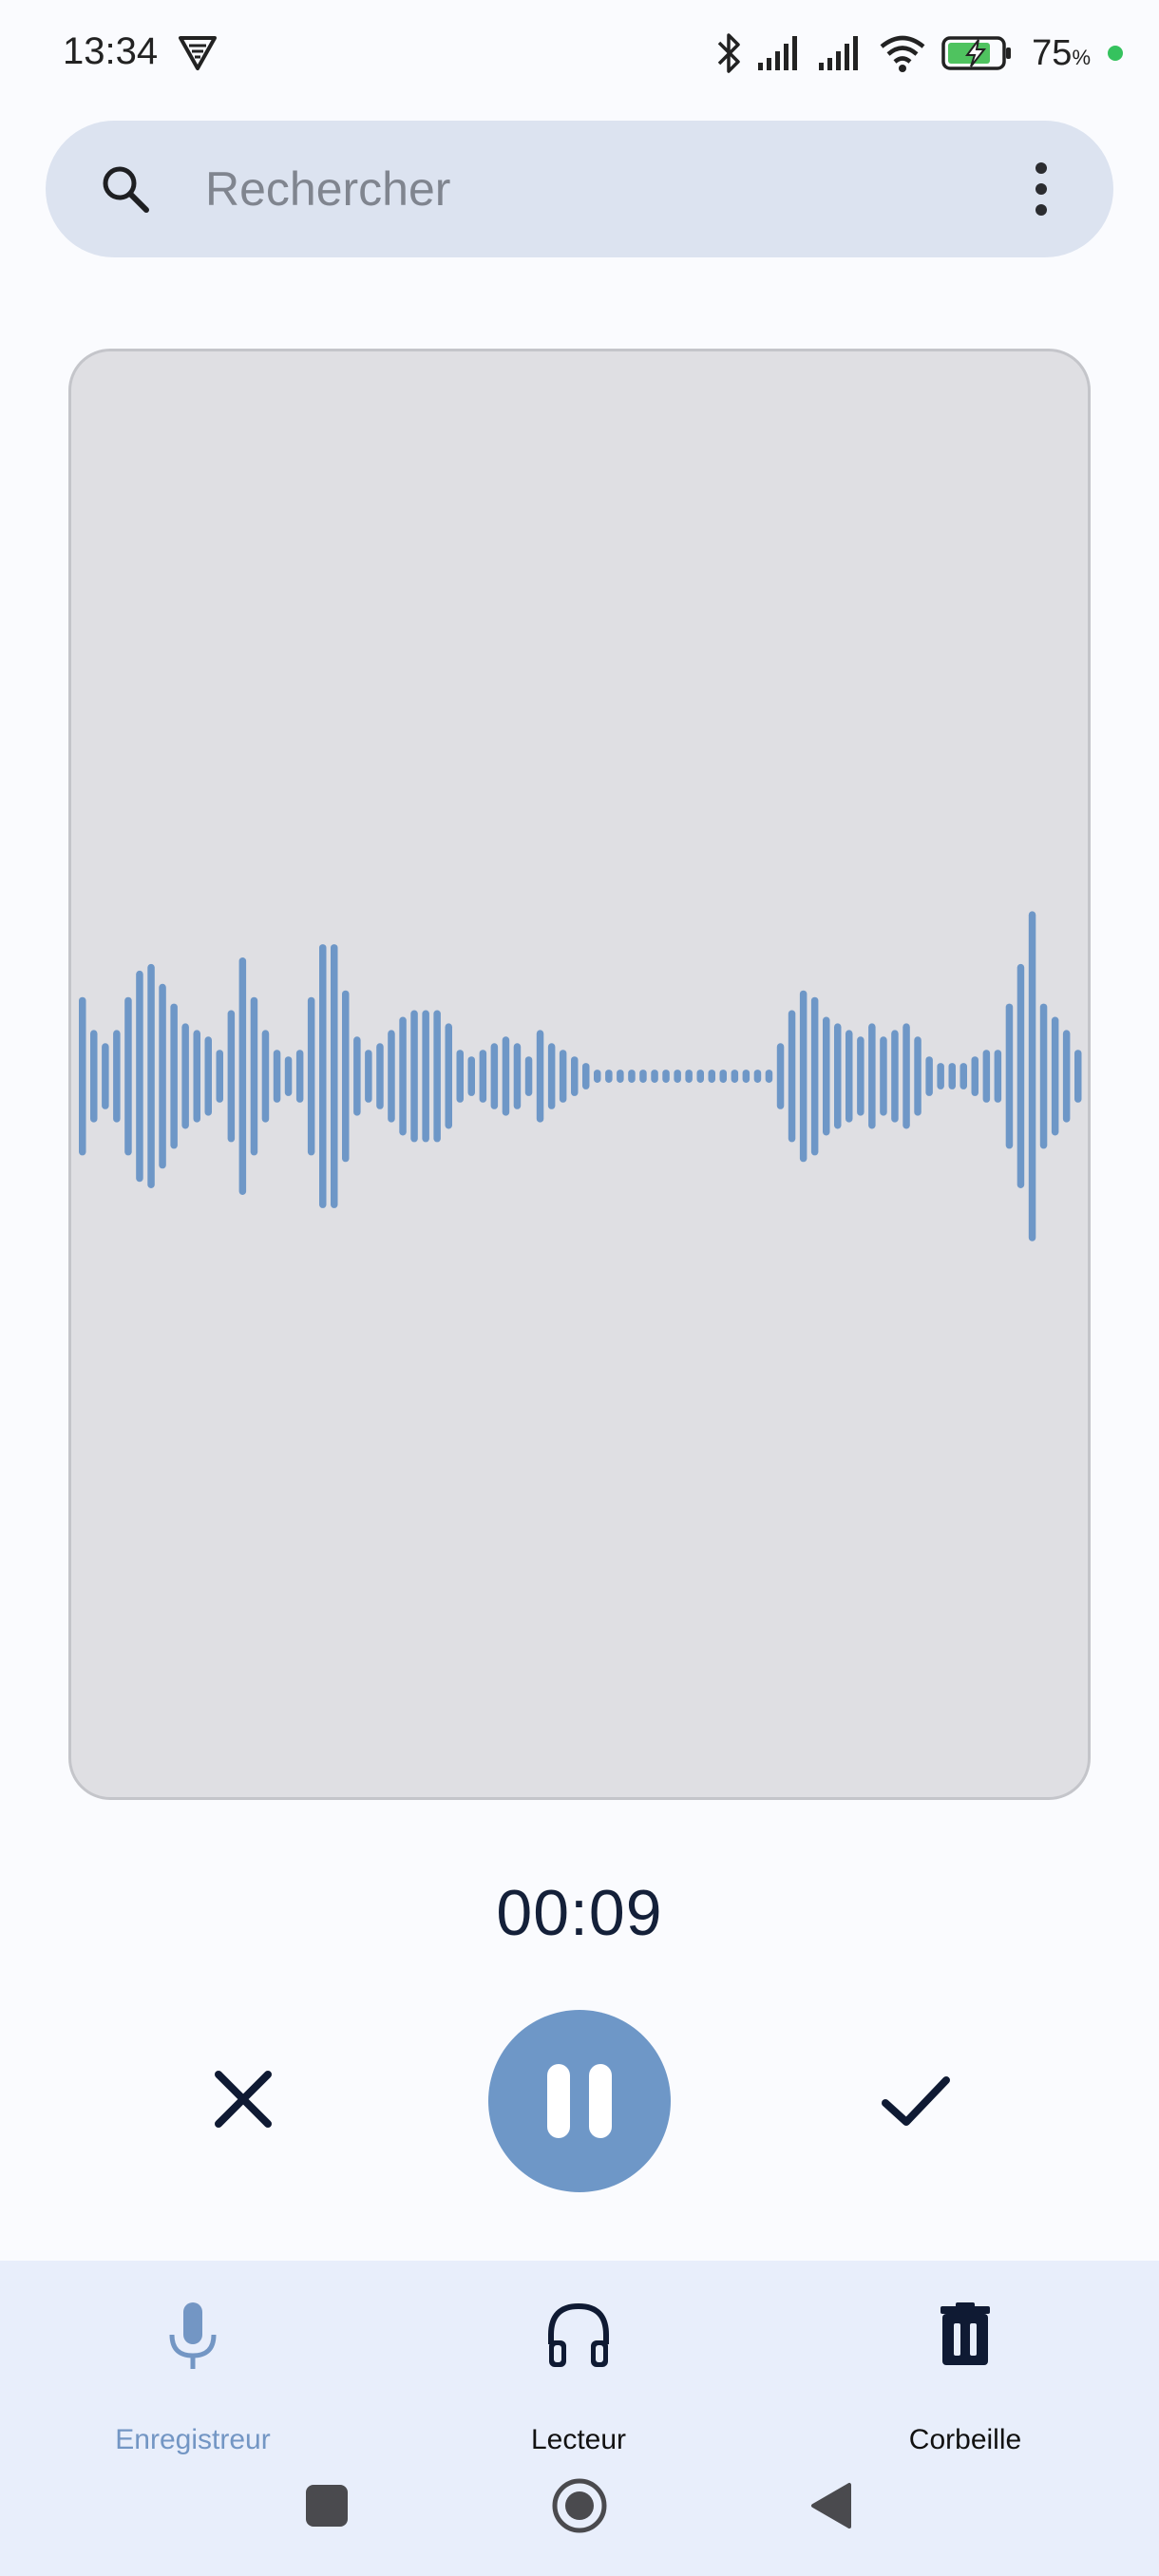  What do you see at coordinates (111, 51) in the screenshot?
I see `status-time: 13:34` at bounding box center [111, 51].